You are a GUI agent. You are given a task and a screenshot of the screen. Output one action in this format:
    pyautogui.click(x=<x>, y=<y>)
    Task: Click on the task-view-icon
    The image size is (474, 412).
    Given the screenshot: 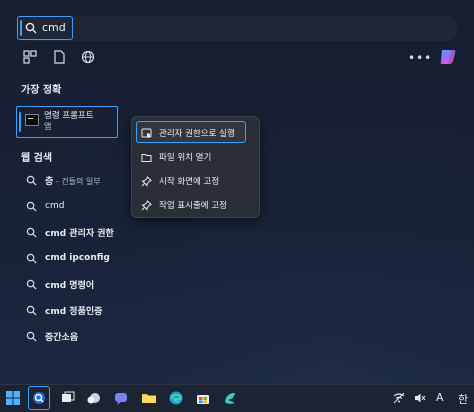 What is the action you would take?
    pyautogui.click(x=68, y=396)
    